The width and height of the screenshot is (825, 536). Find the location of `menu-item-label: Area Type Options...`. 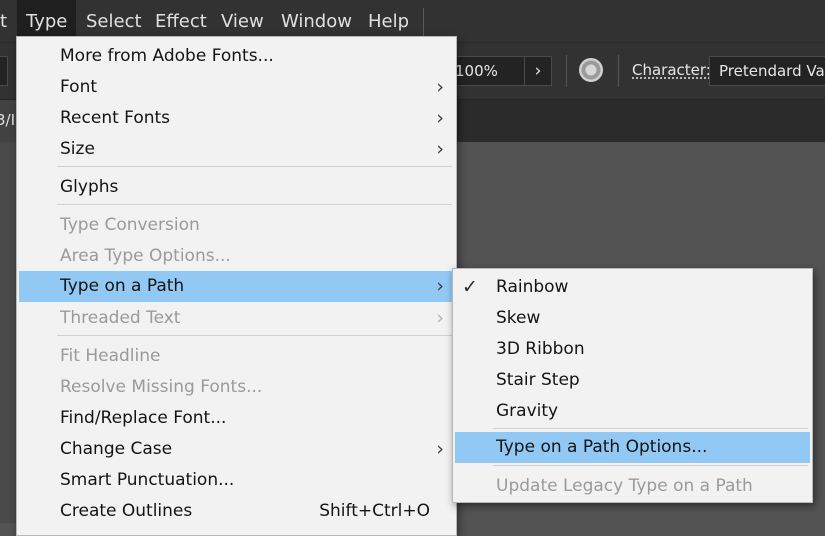

menu-item-label: Area Type Options... is located at coordinates (145, 256).